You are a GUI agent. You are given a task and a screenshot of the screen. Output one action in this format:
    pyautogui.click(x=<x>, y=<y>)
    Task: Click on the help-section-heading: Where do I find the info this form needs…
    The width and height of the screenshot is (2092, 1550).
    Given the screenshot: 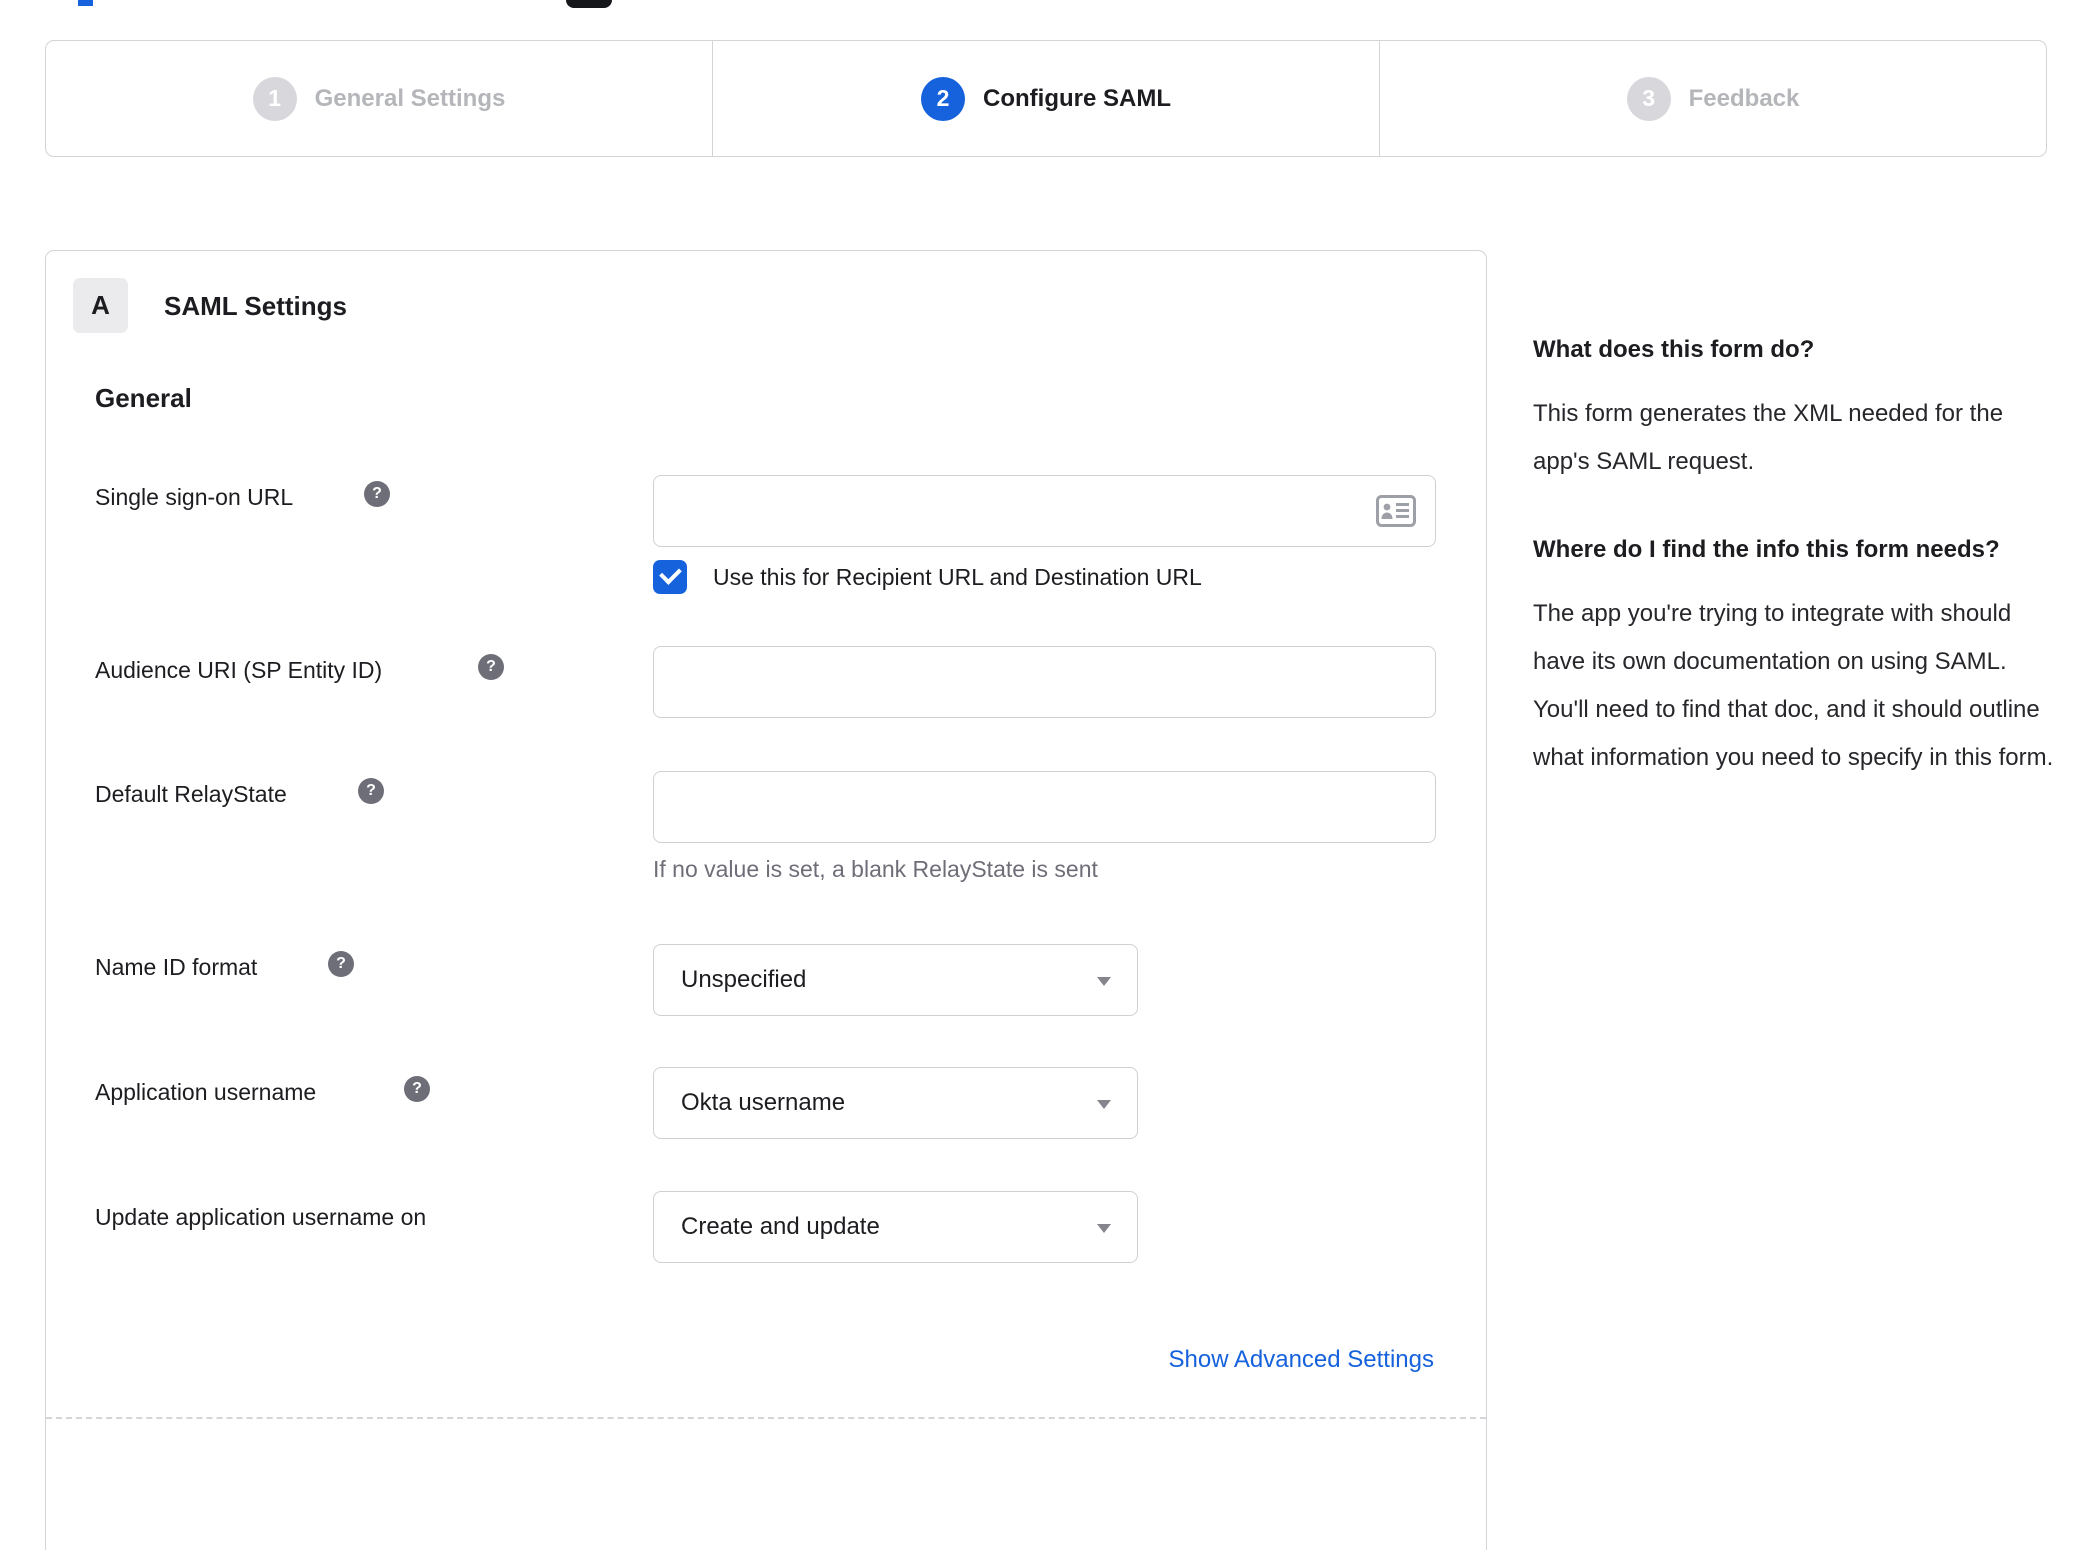 What is the action you would take?
    pyautogui.click(x=1766, y=549)
    